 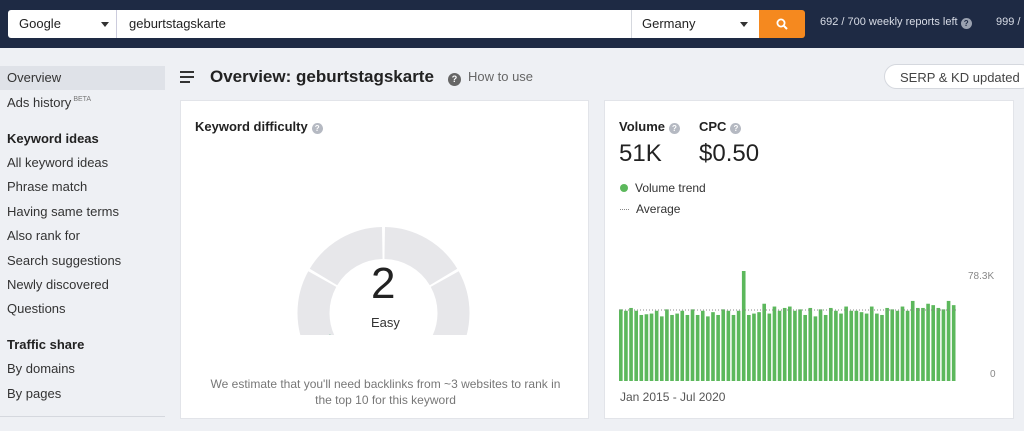 I want to click on sidebar-item-having-same-terms: Having same terms, so click(x=63, y=211).